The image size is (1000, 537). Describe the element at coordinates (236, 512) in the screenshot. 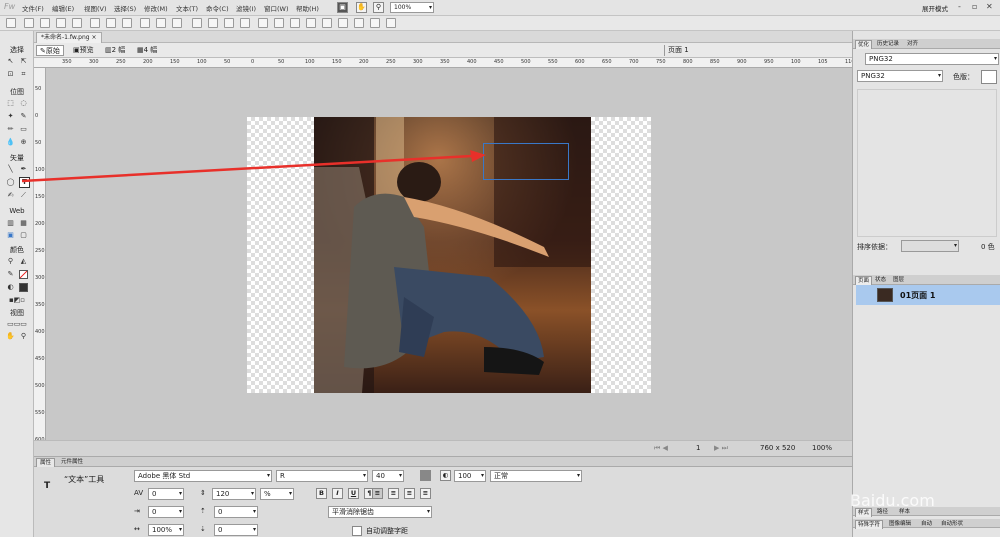

I see `space-before-field: 0 ▾` at that location.